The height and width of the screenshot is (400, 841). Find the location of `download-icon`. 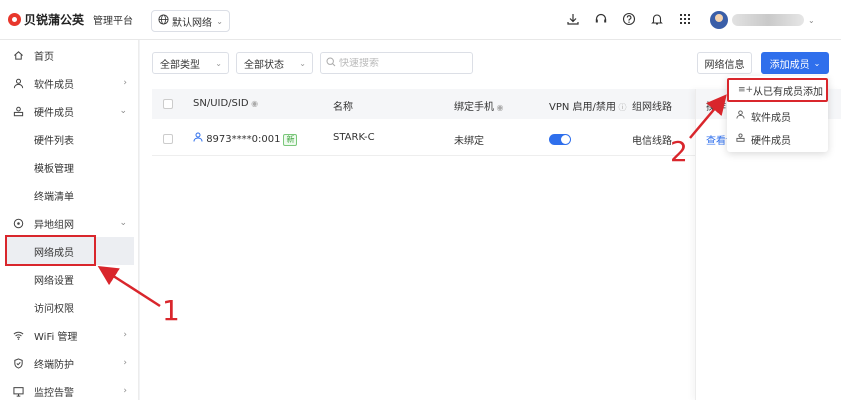

download-icon is located at coordinates (573, 19).